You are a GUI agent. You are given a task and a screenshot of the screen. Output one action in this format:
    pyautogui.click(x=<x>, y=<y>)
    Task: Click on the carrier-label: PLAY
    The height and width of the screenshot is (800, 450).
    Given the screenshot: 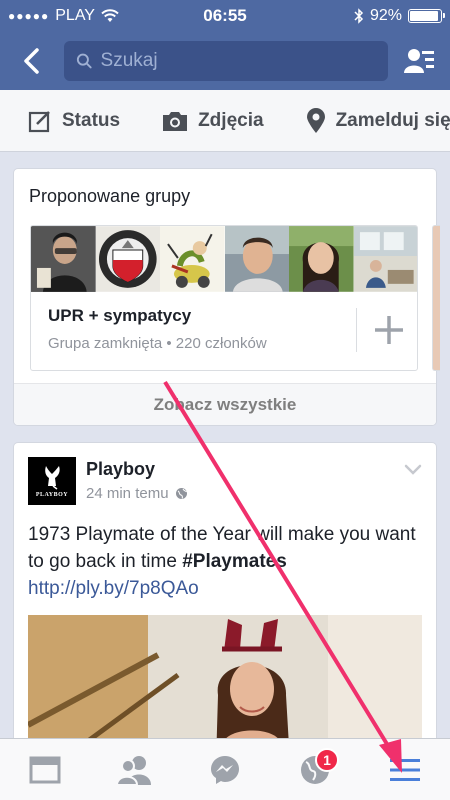 What is the action you would take?
    pyautogui.click(x=75, y=15)
    